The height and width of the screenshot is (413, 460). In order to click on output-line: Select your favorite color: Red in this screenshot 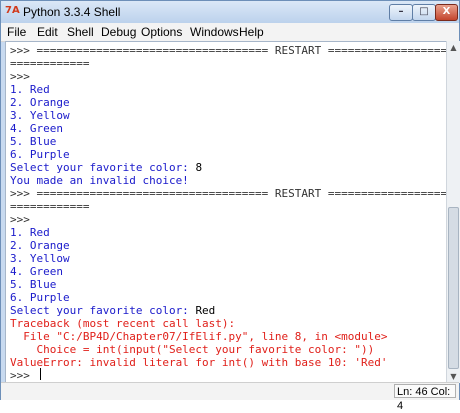, I will do `click(112, 310)`.